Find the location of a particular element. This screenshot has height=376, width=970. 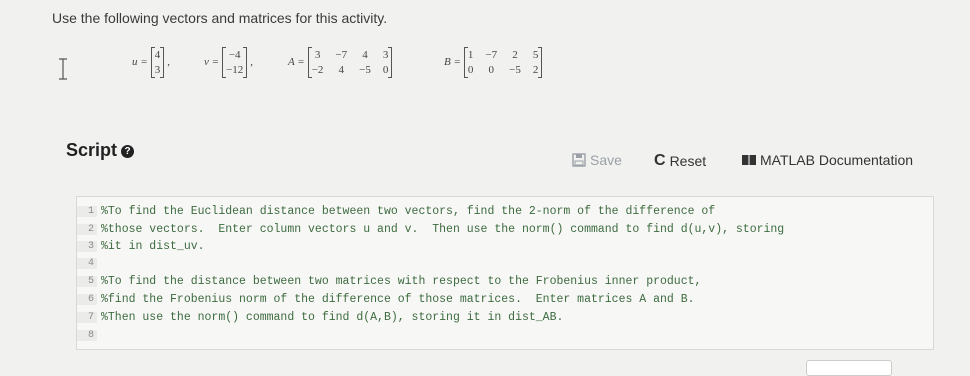

matrix-cell: −4 is located at coordinates (234, 54).